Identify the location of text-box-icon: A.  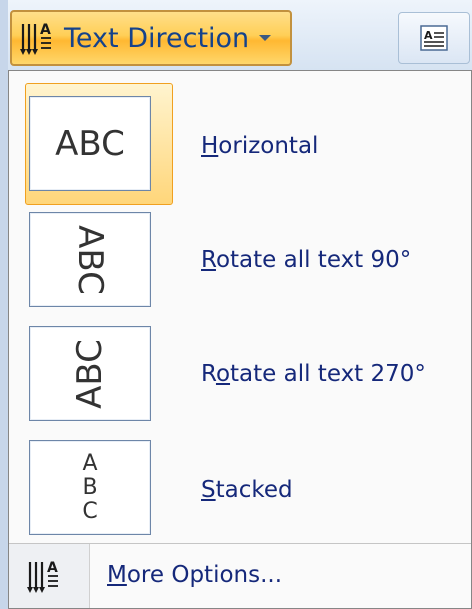
(434, 38).